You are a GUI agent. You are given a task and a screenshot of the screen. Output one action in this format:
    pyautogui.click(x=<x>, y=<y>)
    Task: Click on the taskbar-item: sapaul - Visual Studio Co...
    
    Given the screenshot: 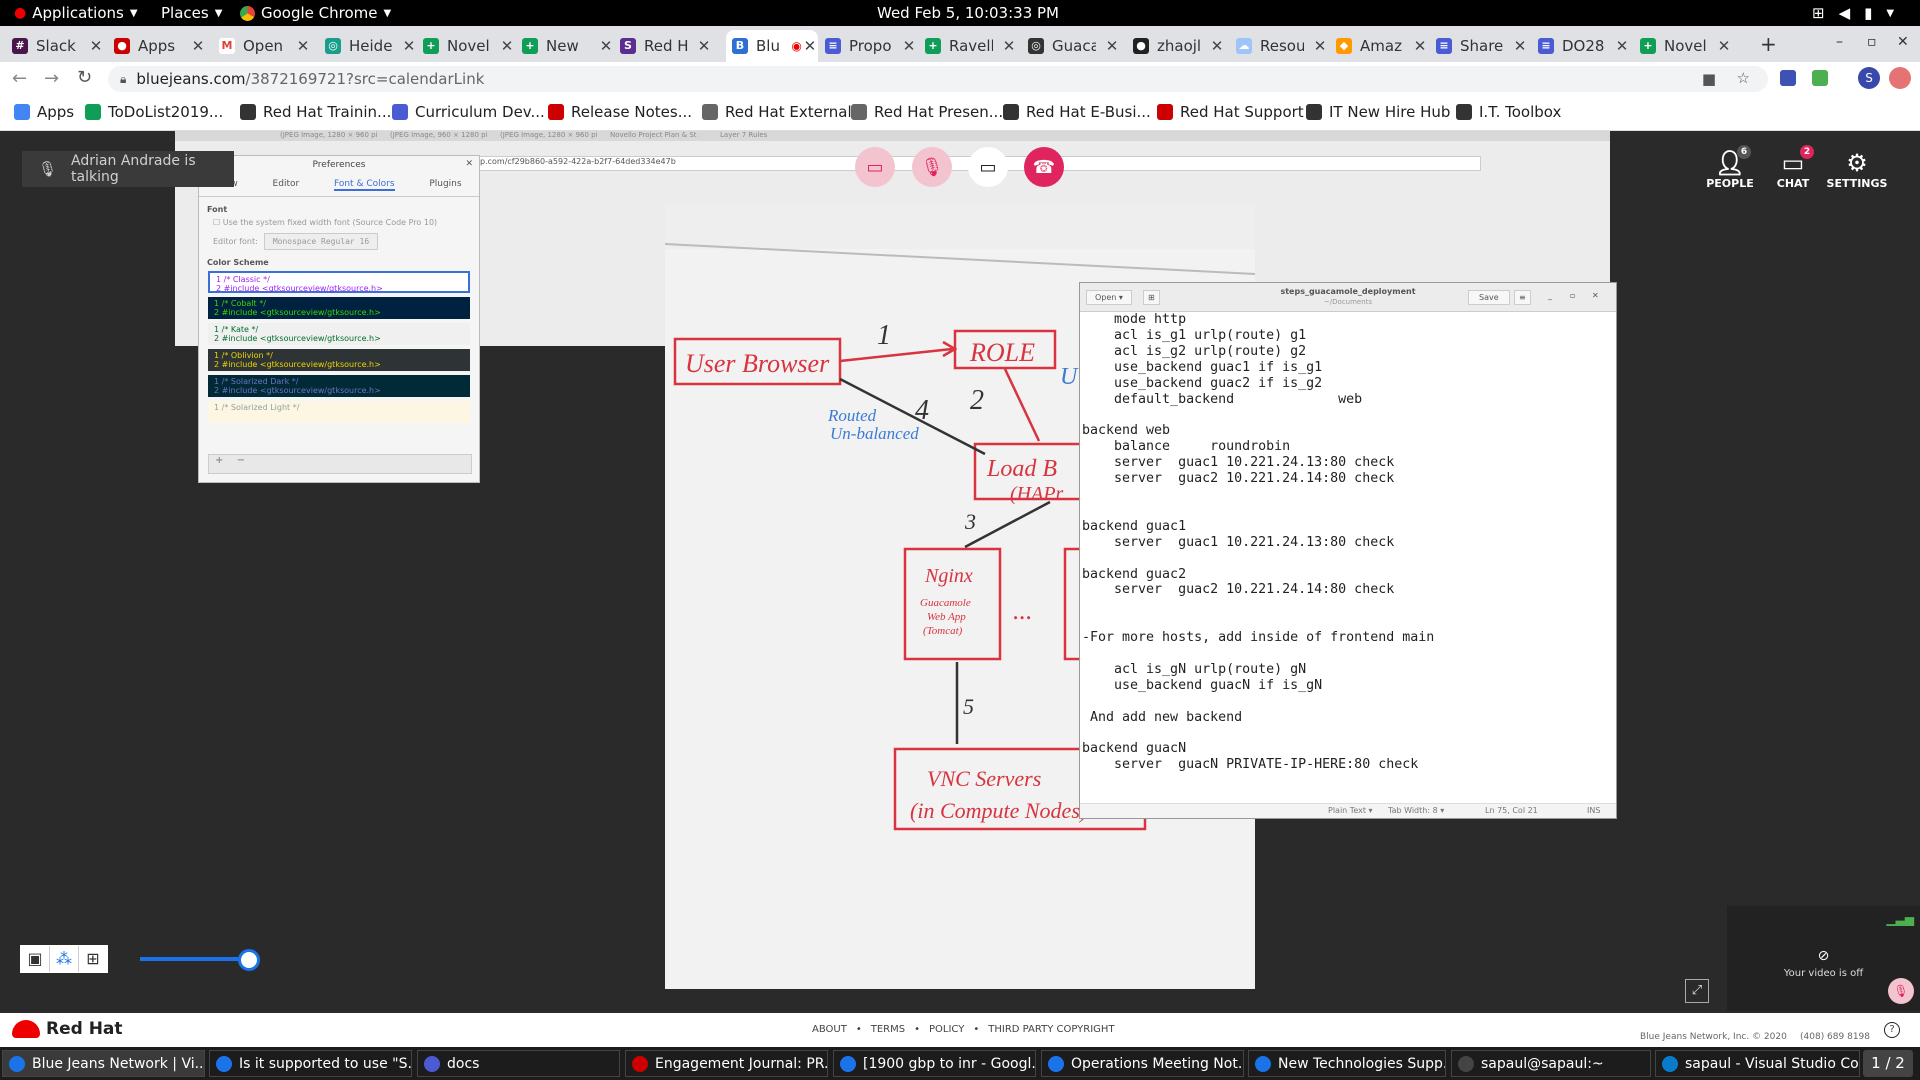 What is the action you would take?
    pyautogui.click(x=1757, y=1063)
    